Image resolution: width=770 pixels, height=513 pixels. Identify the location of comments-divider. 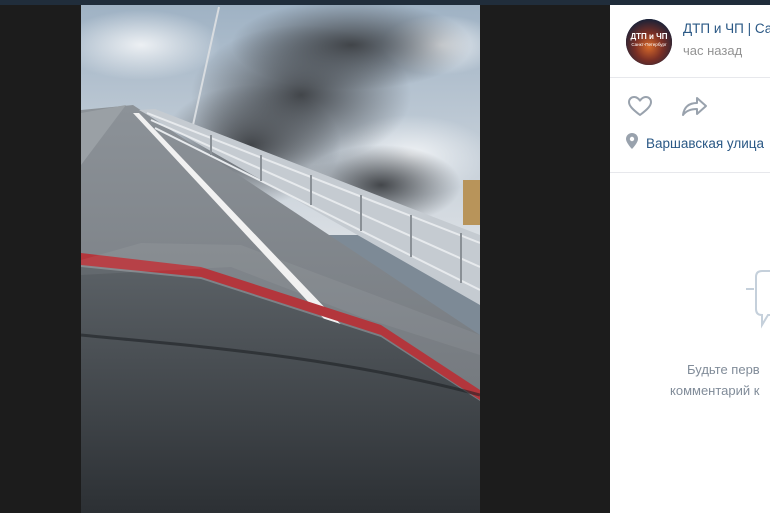
(690, 172).